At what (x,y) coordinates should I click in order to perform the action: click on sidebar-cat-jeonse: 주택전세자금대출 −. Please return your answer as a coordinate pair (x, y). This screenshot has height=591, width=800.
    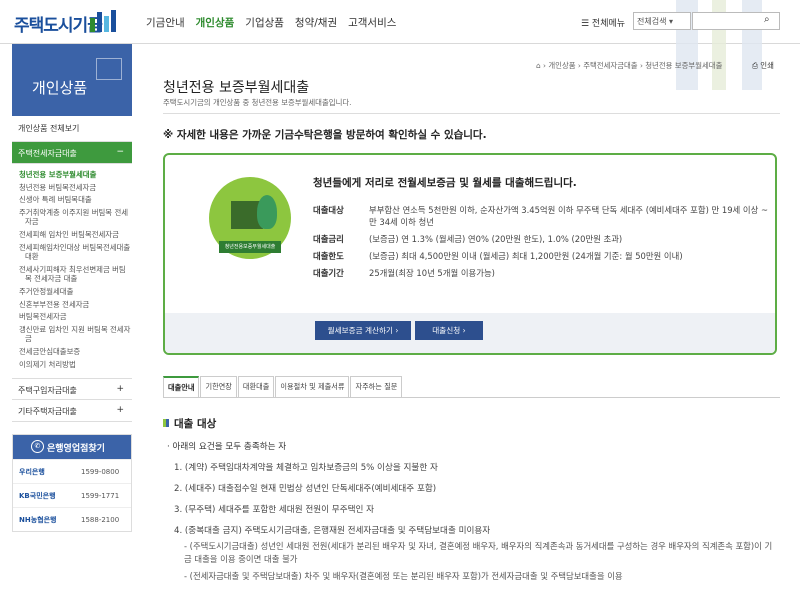
    Looking at the image, I should click on (72, 153).